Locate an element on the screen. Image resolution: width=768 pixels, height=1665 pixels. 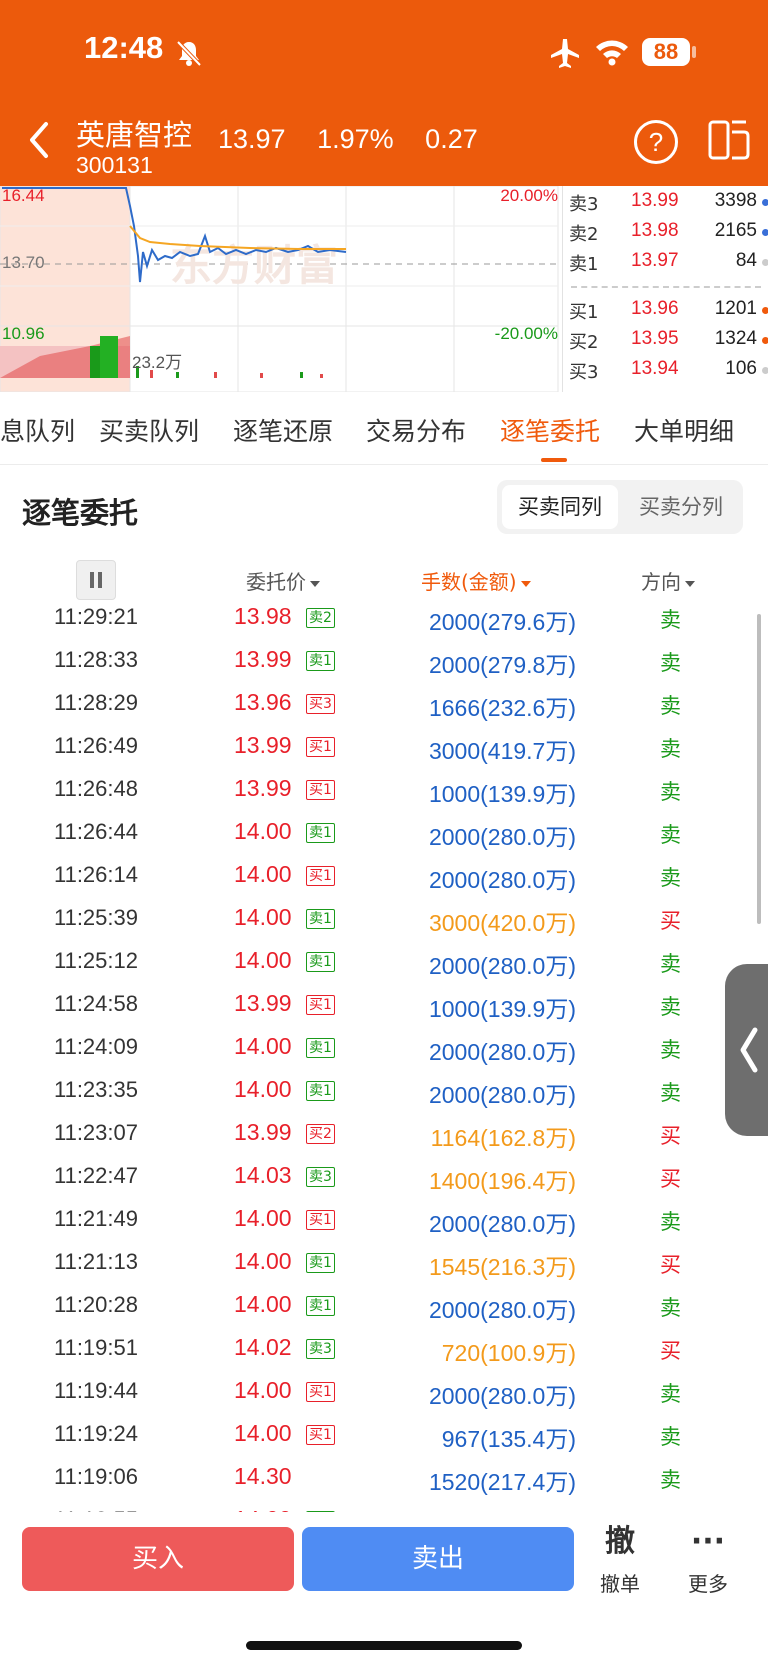
table-row: 11:24:09 14.00 卖1 2000(280.0万) 卖 is located at coordinates (384, 1049).